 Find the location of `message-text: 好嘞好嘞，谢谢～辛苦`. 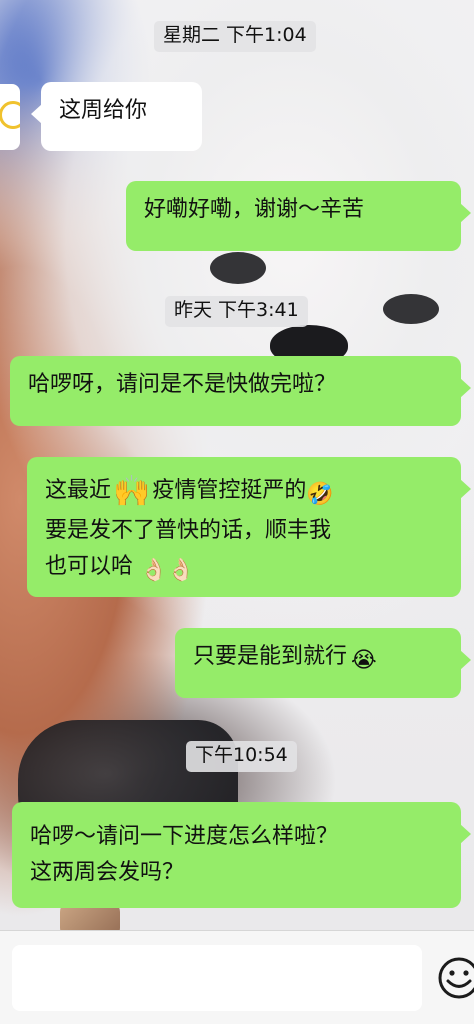

message-text: 好嘞好嘞，谢谢～辛苦 is located at coordinates (254, 209).